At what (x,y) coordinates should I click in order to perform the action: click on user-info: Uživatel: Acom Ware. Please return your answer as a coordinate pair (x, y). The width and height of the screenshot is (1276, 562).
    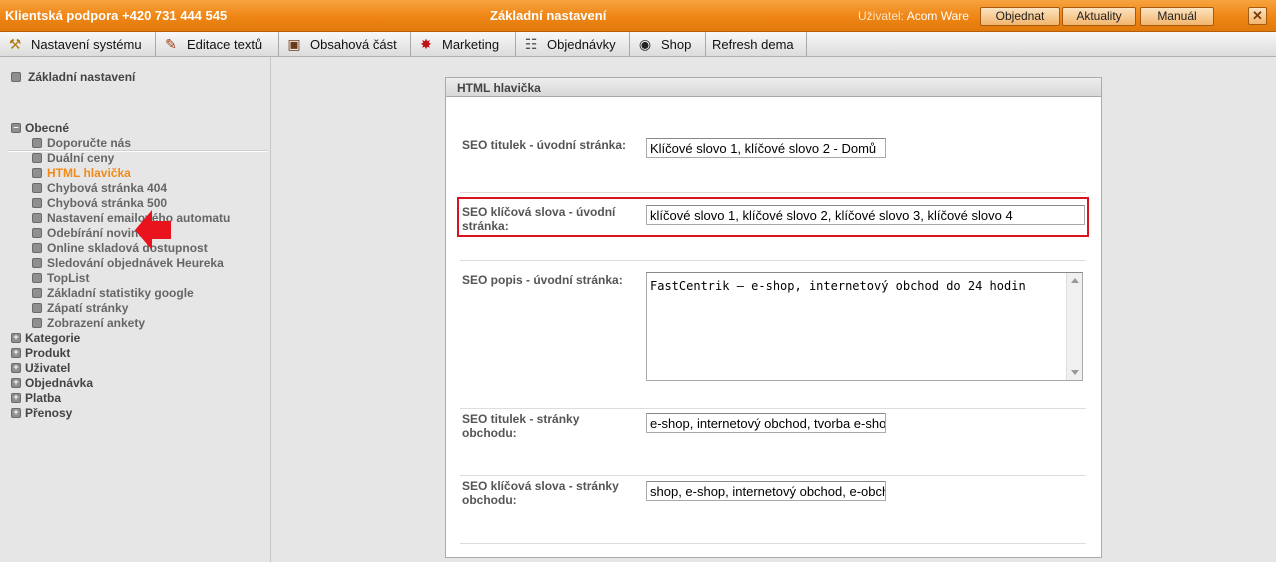
    Looking at the image, I should click on (913, 16).